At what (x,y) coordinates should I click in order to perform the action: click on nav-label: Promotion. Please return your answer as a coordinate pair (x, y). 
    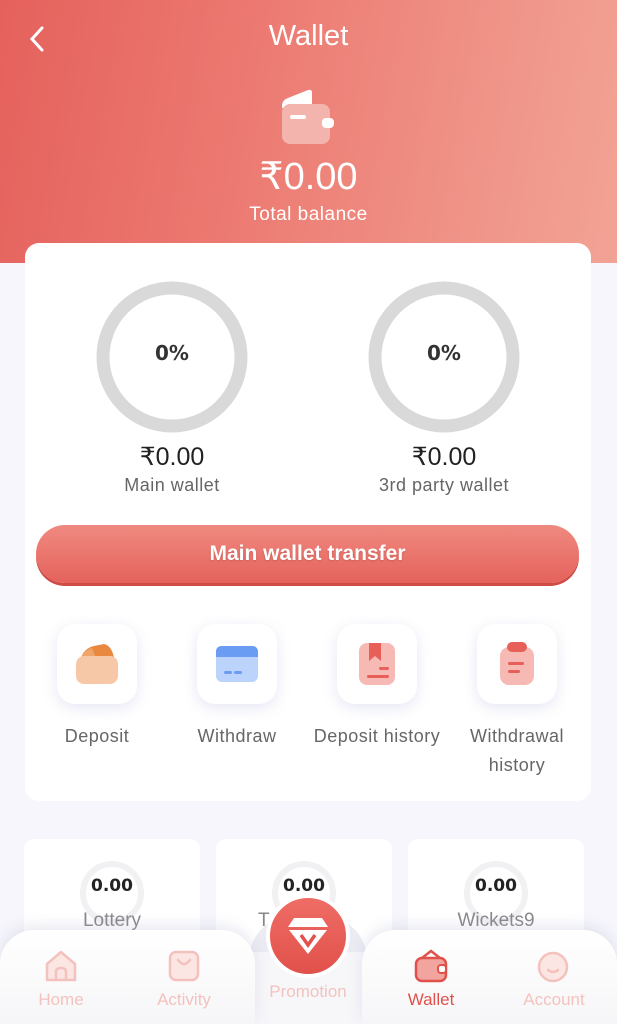
    Looking at the image, I should click on (308, 991).